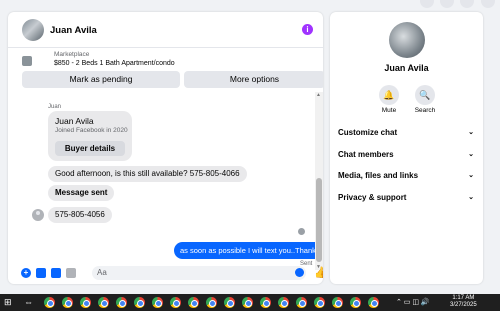  What do you see at coordinates (406, 68) in the screenshot?
I see `panel-name: Juan Avila` at bounding box center [406, 68].